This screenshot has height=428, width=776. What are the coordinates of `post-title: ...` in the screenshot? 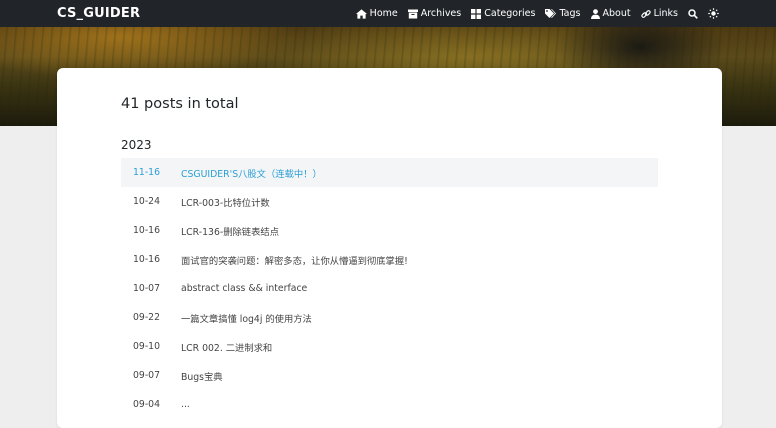 It's located at (419, 404).